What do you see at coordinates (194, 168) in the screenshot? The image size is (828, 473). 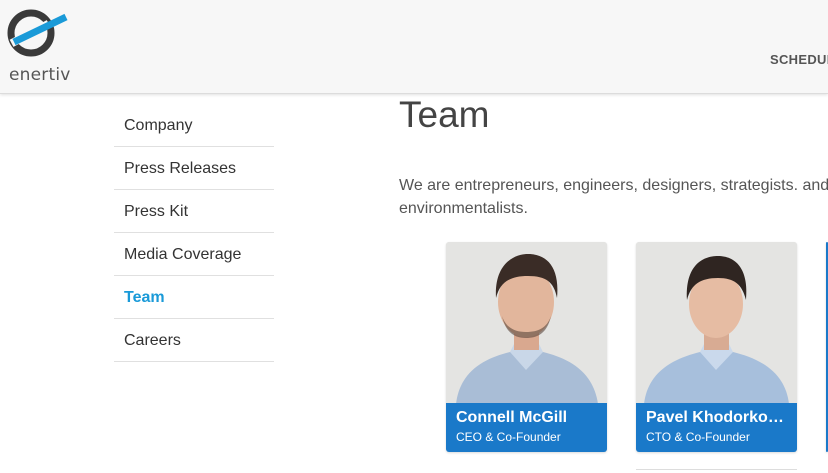 I see `sidebar-item-press-releases: Press Releases` at bounding box center [194, 168].